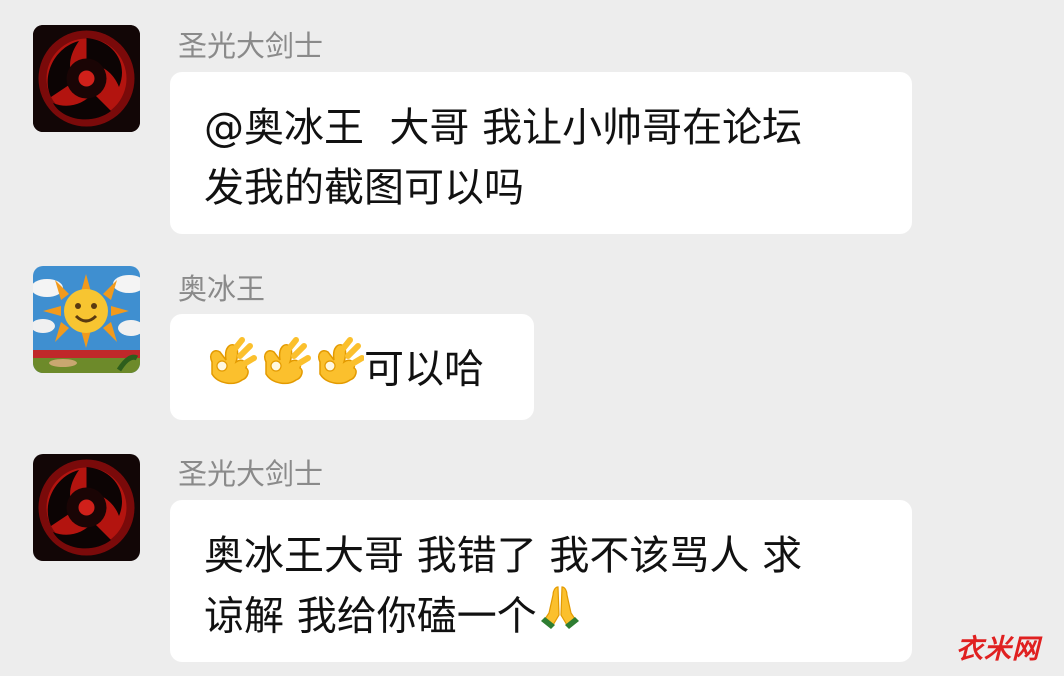 The width and height of the screenshot is (1064, 676). What do you see at coordinates (998, 649) in the screenshot?
I see `watermark-logo: 衣米网` at bounding box center [998, 649].